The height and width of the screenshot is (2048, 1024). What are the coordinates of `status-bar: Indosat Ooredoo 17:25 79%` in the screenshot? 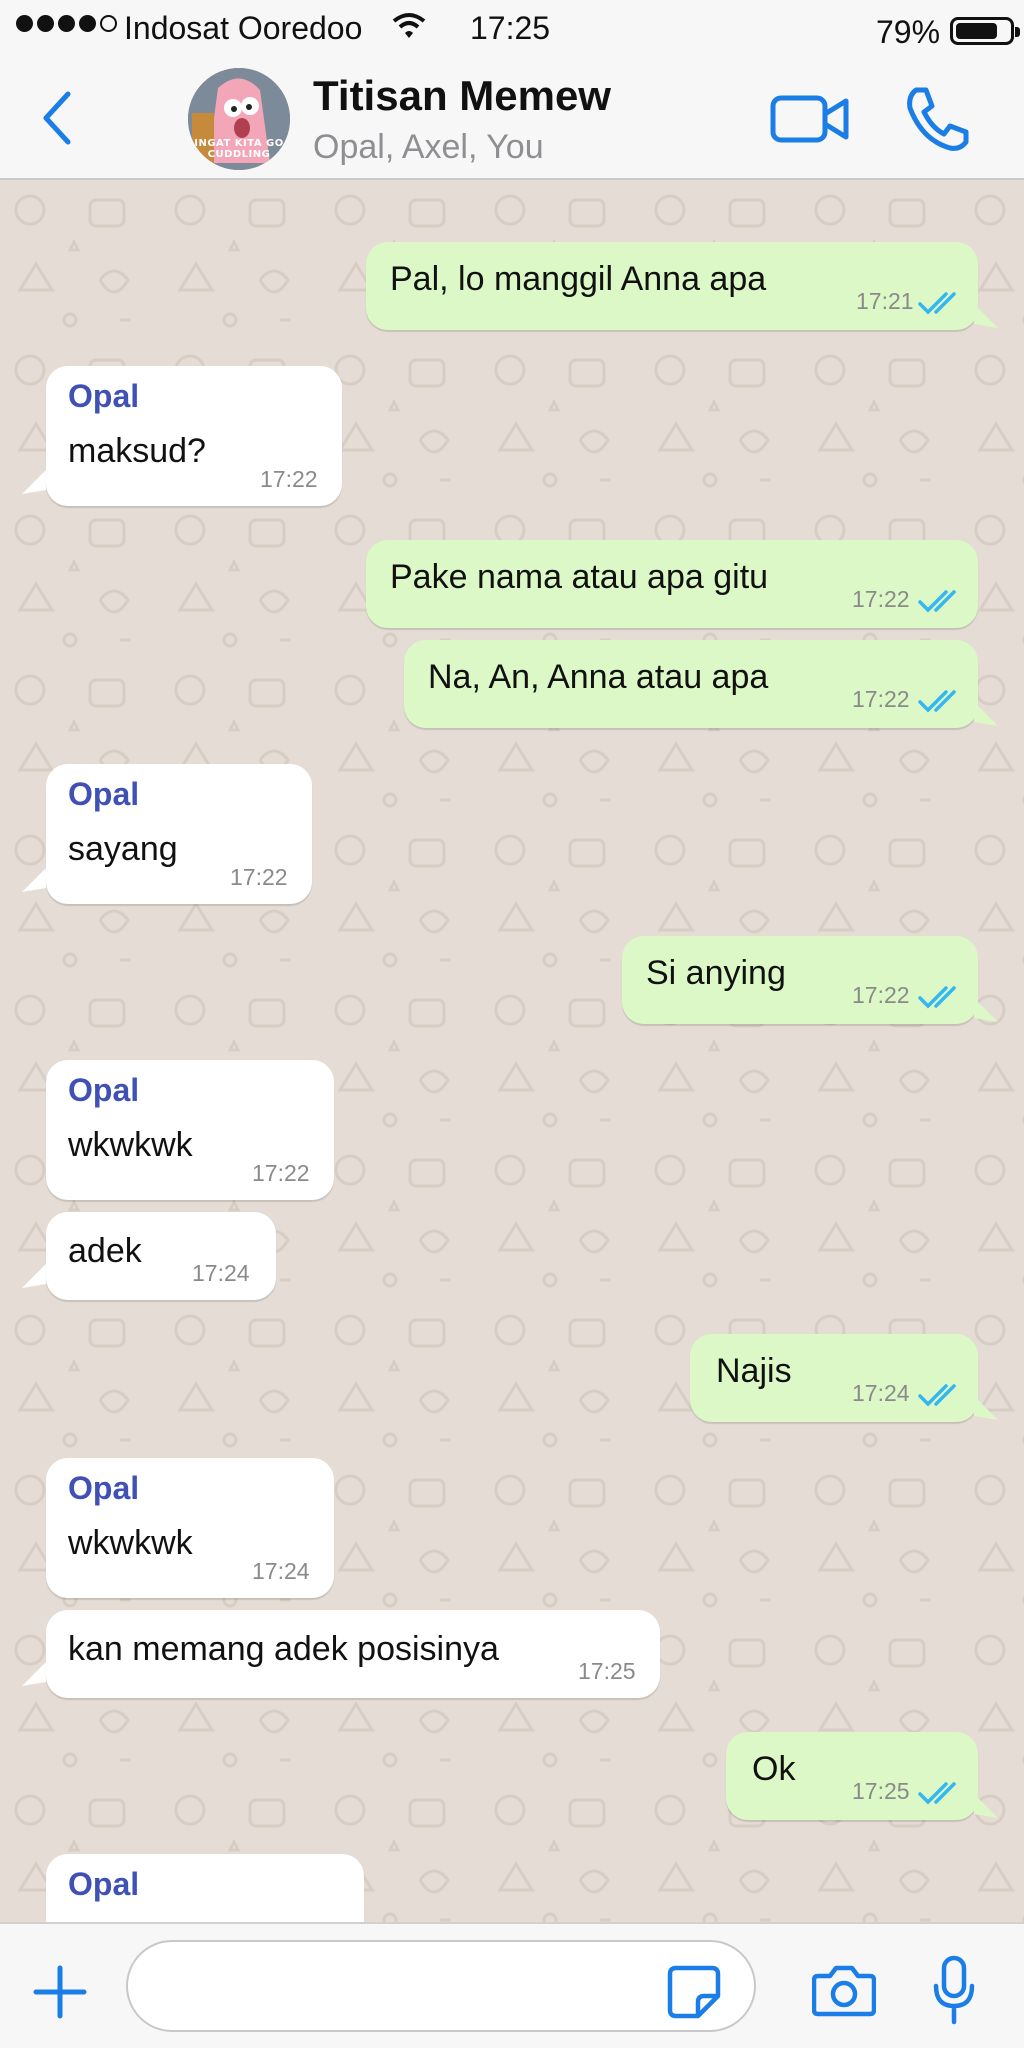 It's located at (512, 29).